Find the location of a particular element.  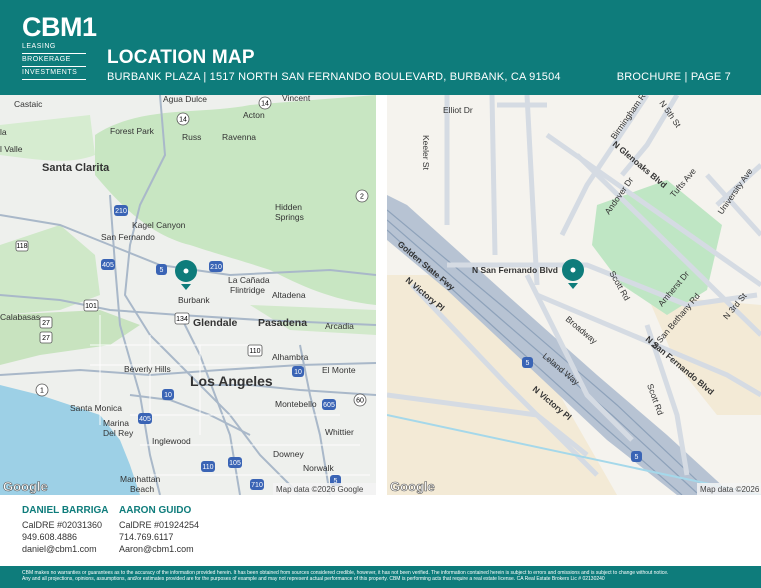

shield-14b: 14 is located at coordinates (183, 119).